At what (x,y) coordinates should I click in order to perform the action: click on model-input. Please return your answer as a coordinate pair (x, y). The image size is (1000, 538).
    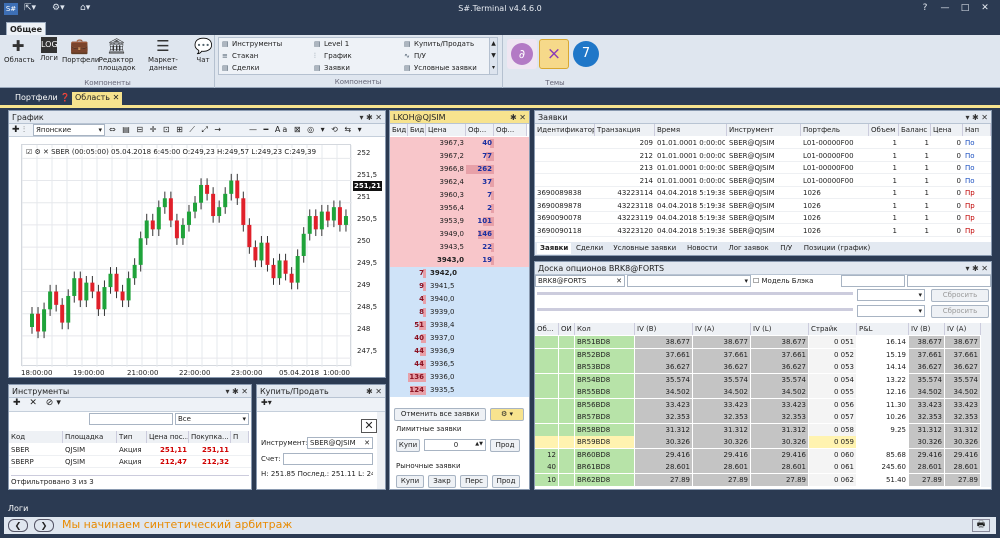
    Looking at the image, I should click on (873, 281).